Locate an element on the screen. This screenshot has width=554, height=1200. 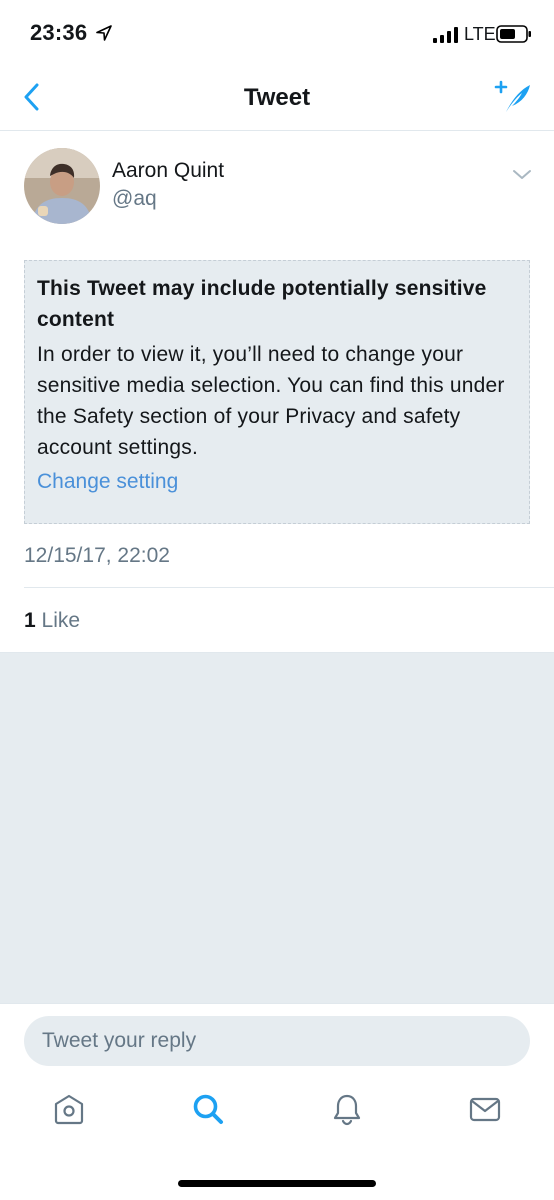
status-bar: 23:36 LTE is located at coordinates (277, 33).